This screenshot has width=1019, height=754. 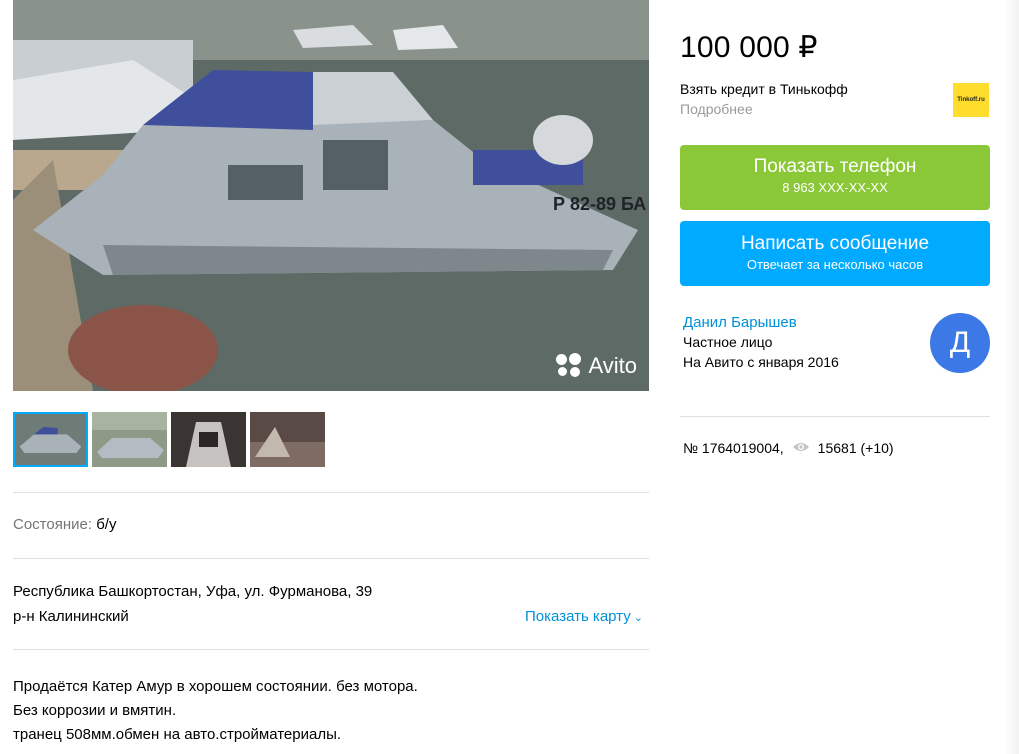 I want to click on seller-name-link: Данил Барышев, so click(x=740, y=322).